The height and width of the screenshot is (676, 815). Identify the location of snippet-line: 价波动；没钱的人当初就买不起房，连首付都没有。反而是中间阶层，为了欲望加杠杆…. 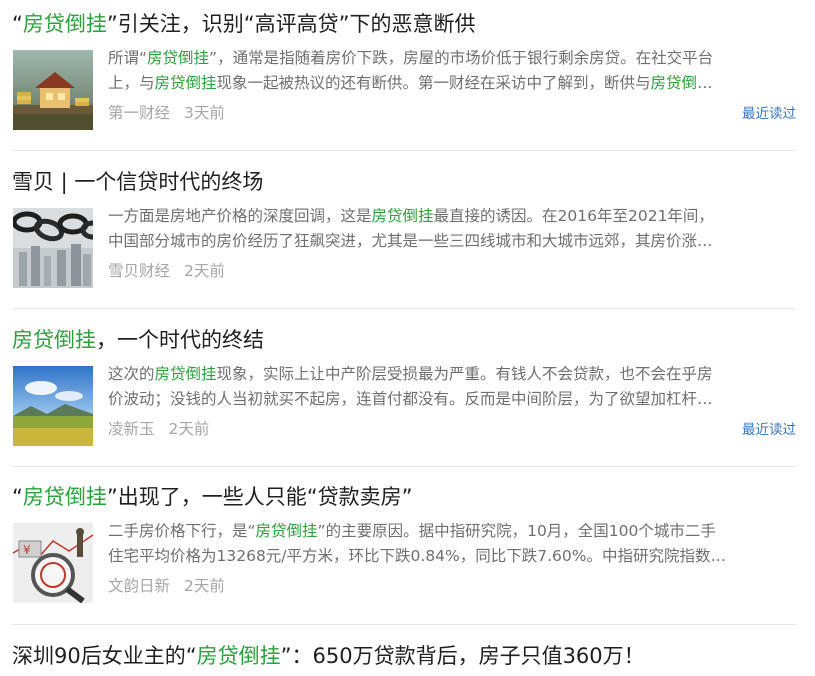
(452, 399).